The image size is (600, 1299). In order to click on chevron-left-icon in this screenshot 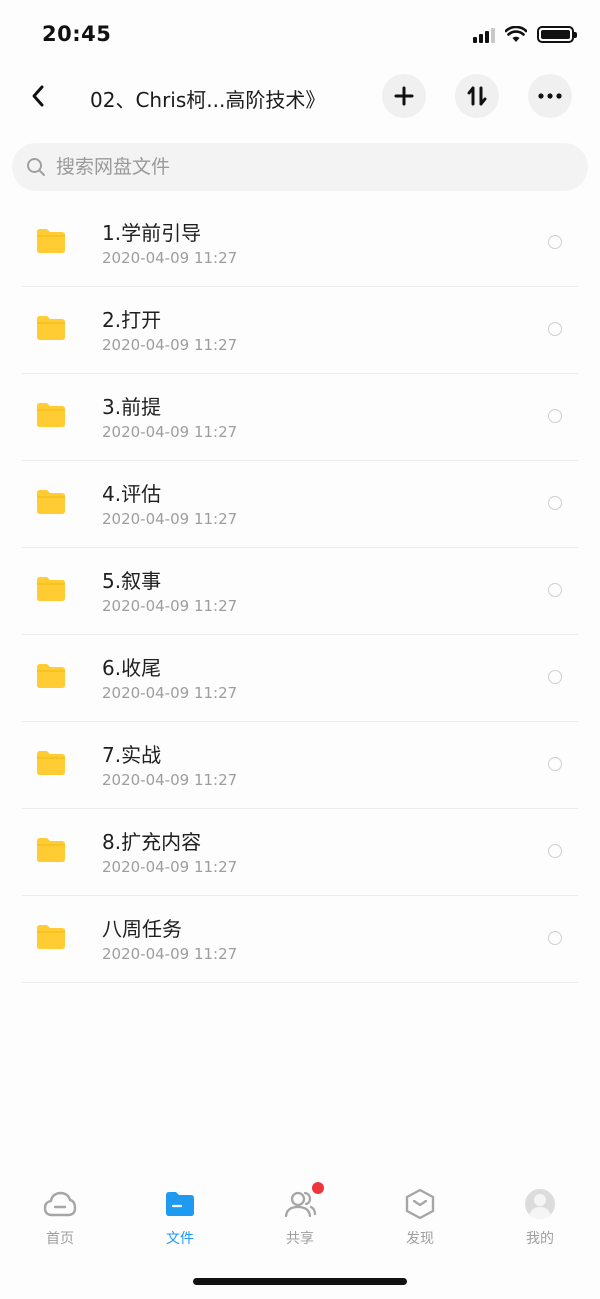, I will do `click(38, 96)`.